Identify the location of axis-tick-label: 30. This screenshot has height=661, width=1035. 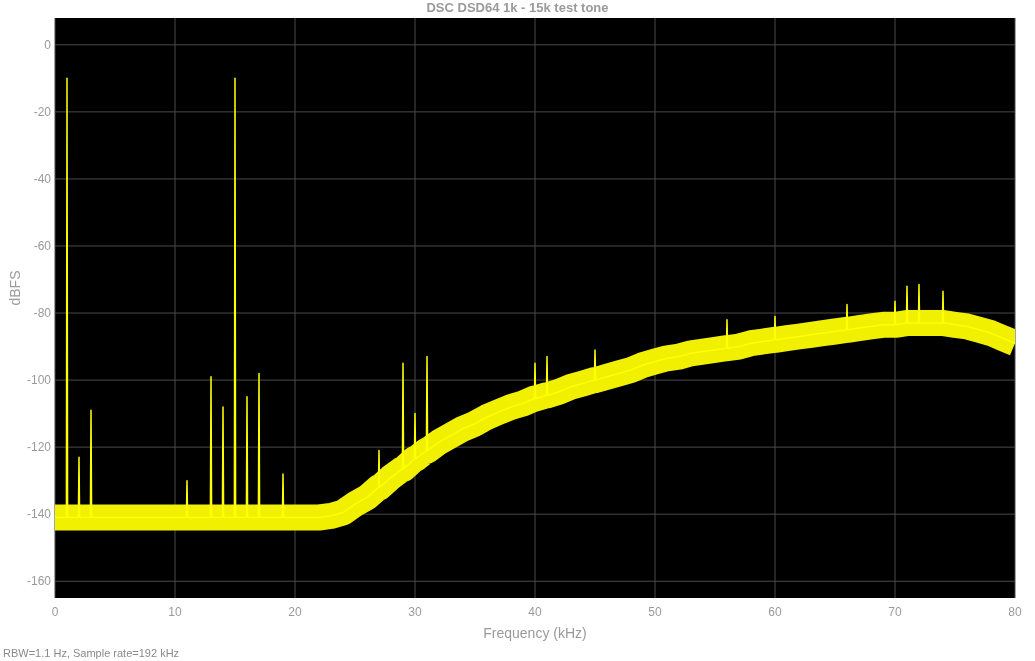
(415, 612).